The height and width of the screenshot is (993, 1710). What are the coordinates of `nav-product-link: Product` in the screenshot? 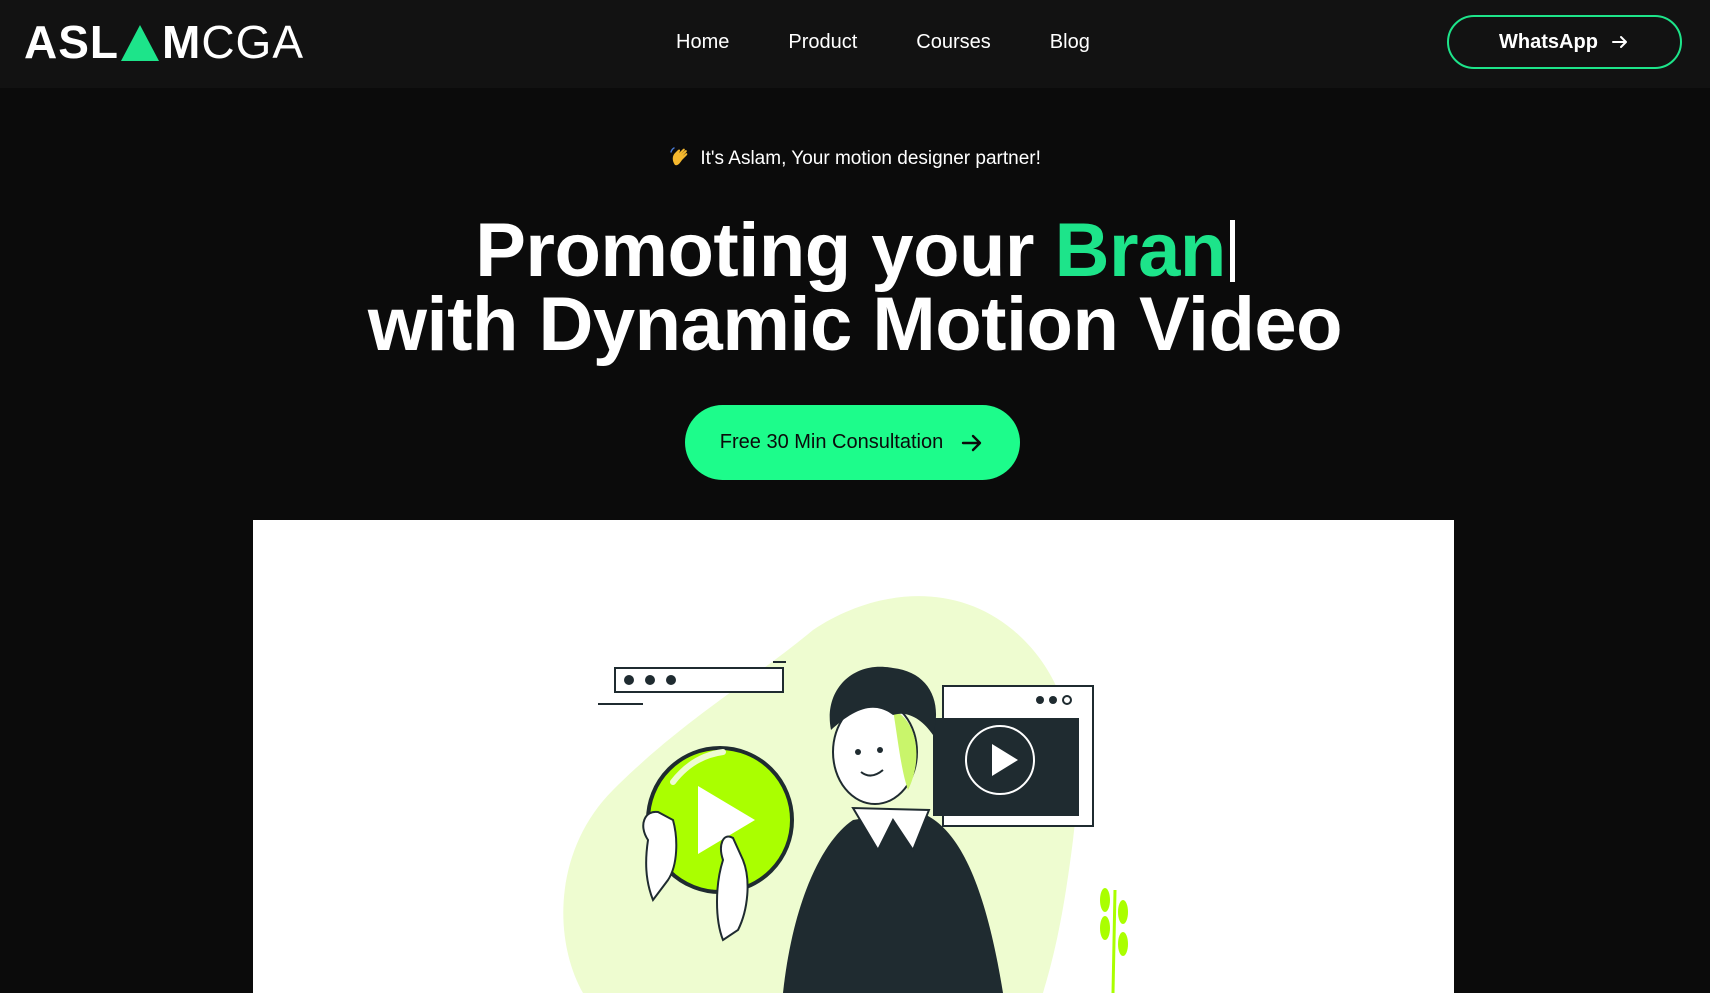 It's located at (822, 42).